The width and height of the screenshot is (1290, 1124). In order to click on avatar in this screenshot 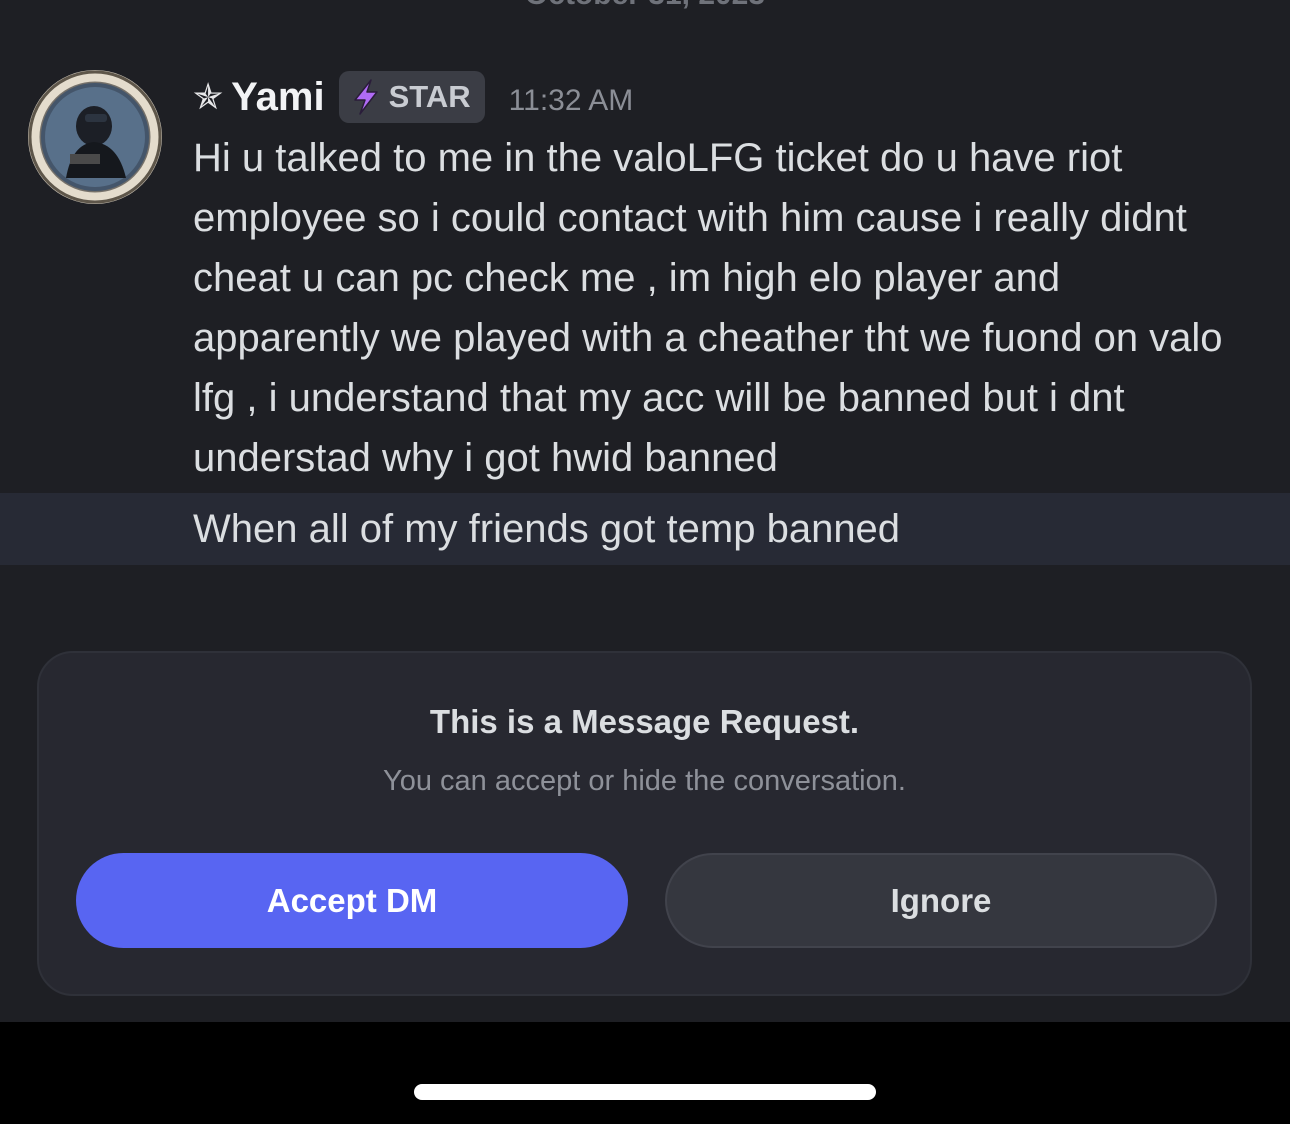, I will do `click(95, 137)`.